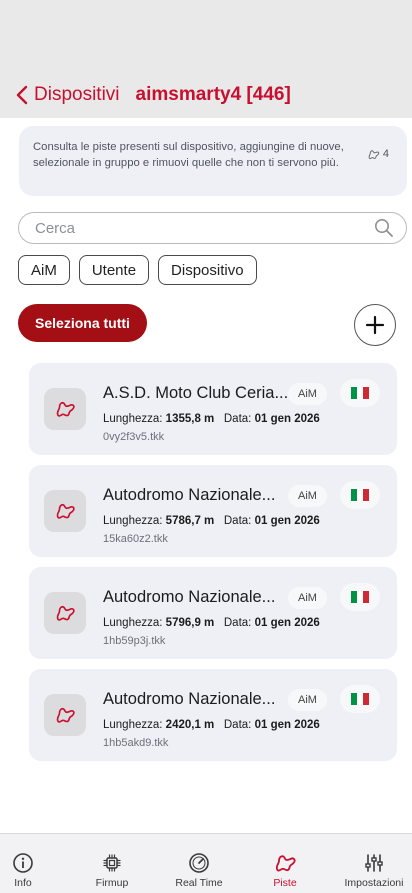 The width and height of the screenshot is (412, 893). I want to click on track-filename: 0vy2f3v5.tkk, so click(134, 437).